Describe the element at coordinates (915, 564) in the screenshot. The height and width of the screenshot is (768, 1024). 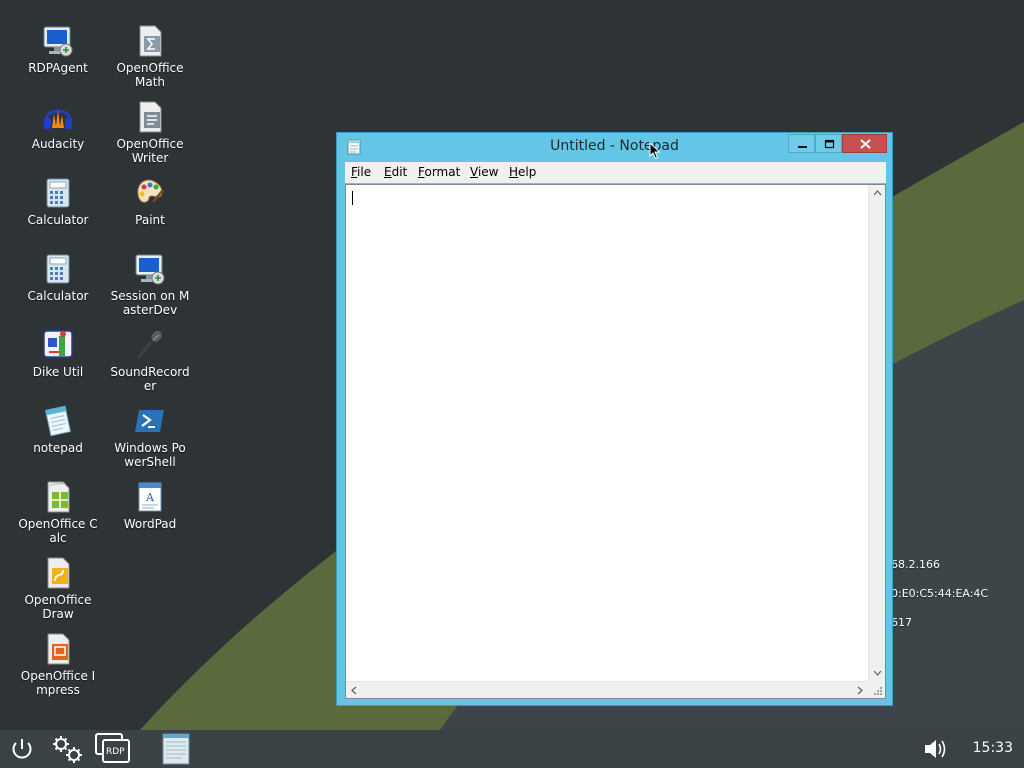
I see `desktop-info-ip: 68.2.166` at that location.